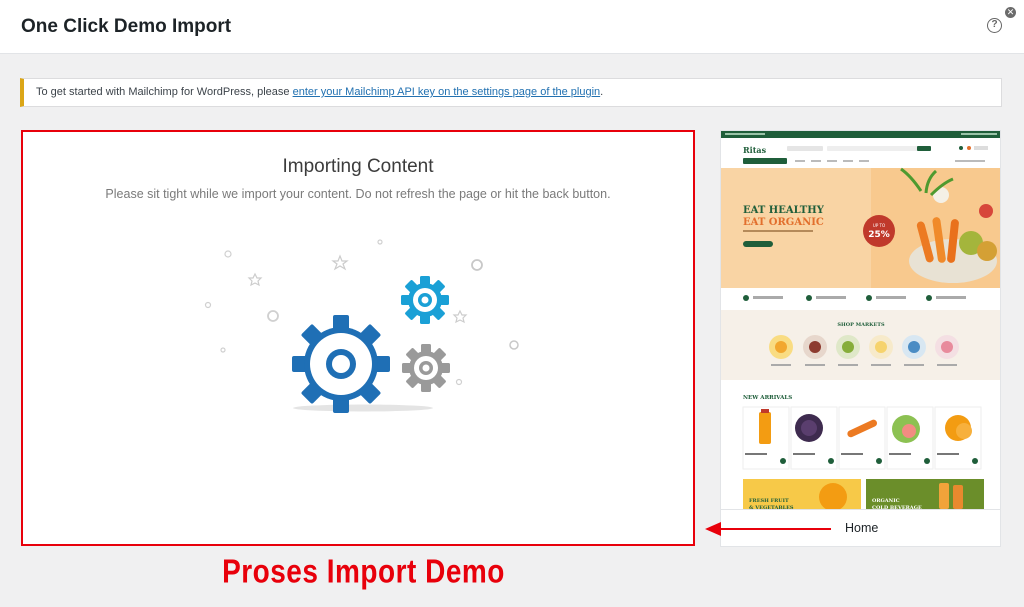 The height and width of the screenshot is (607, 1024). What do you see at coordinates (767, 398) in the screenshot?
I see `section-arrivals: NEW ARRIVALS` at bounding box center [767, 398].